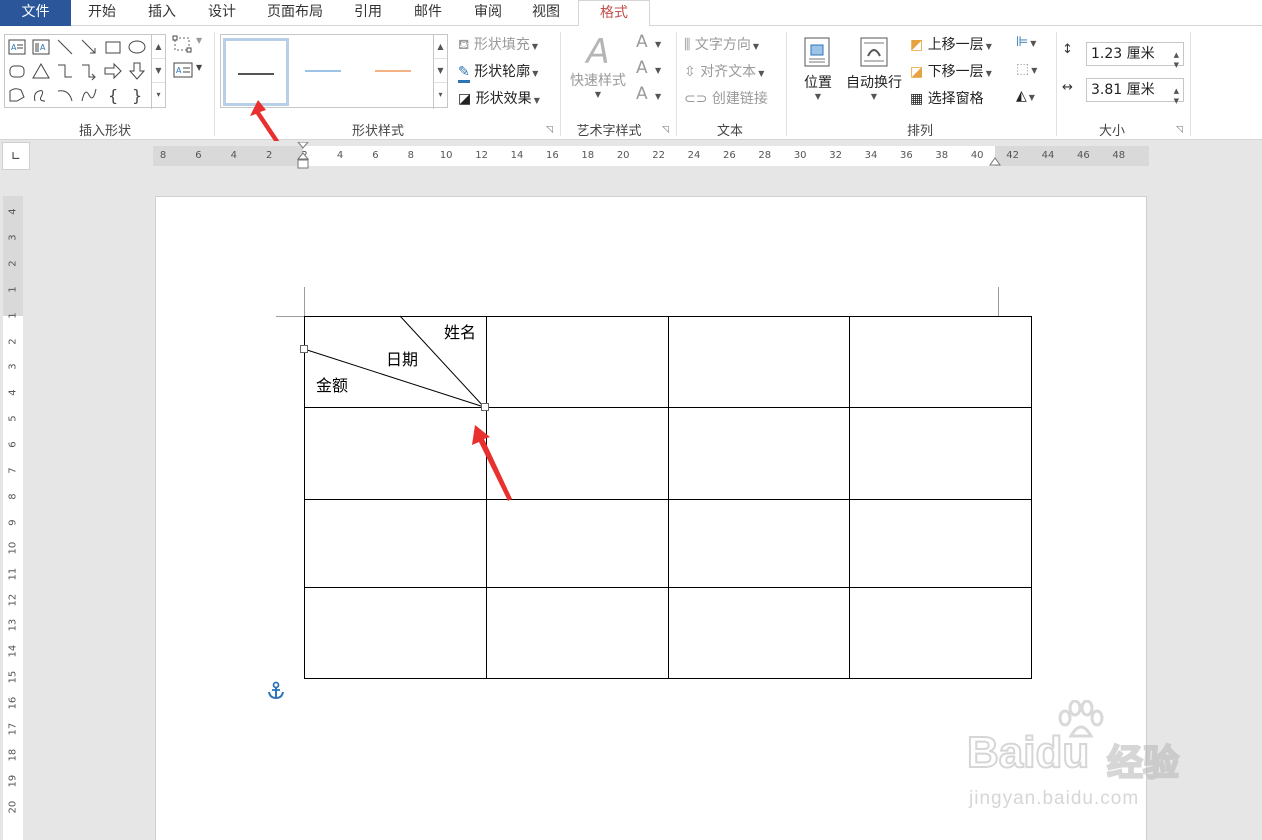 The width and height of the screenshot is (1262, 840). What do you see at coordinates (89, 47) in the screenshot?
I see `arrow-line-icon` at bounding box center [89, 47].